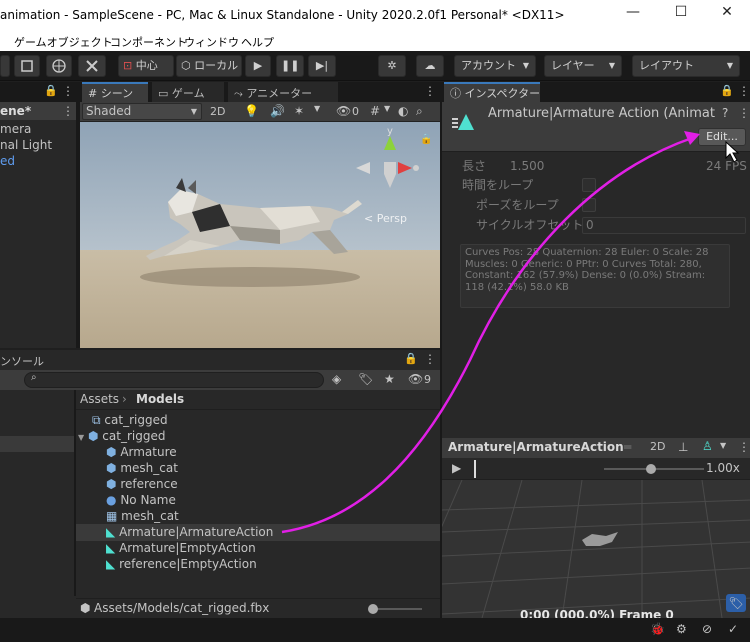  Describe the element at coordinates (397, 609) in the screenshot. I see `icon-size-slider` at that location.